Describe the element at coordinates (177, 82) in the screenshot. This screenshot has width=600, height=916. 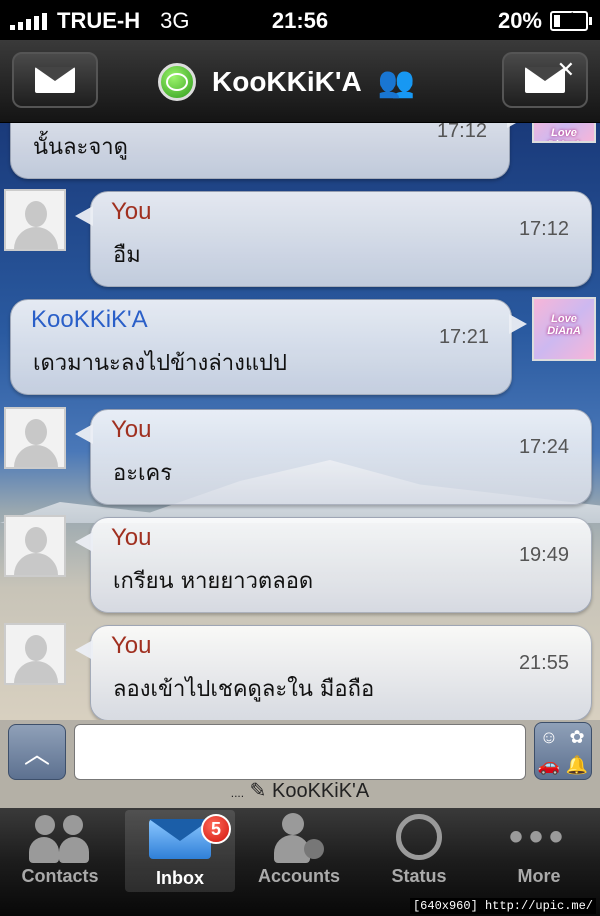
I see `online-status-icon` at that location.